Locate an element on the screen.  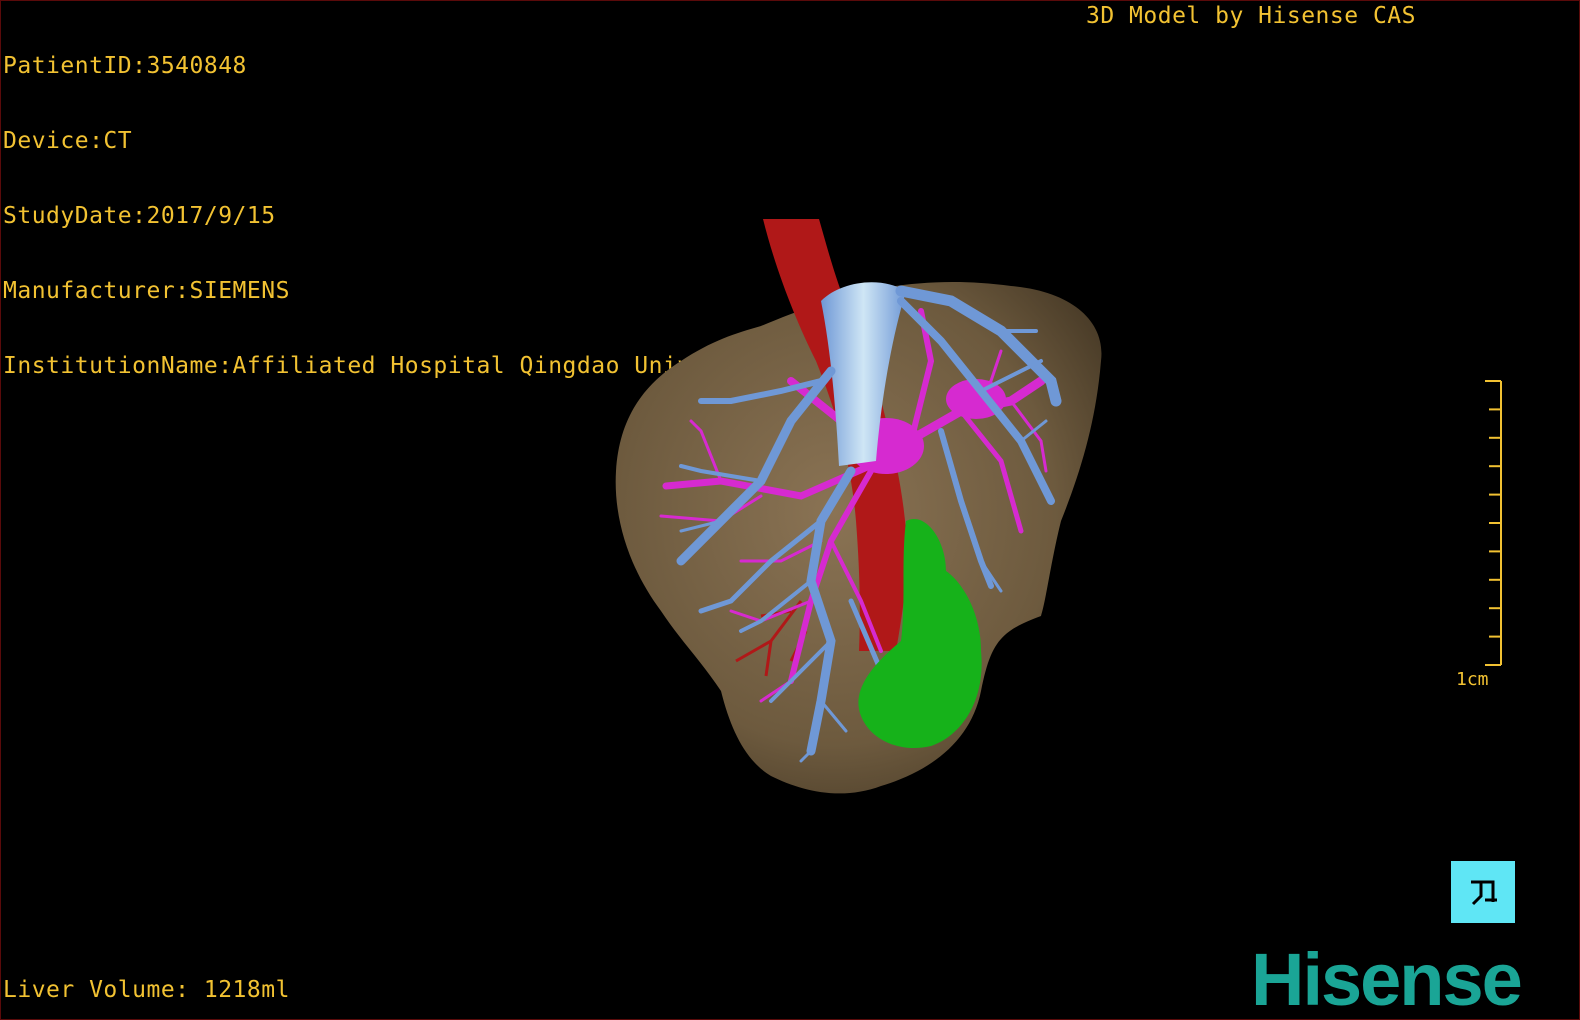
scale-bar-label: 1cm is located at coordinates (1472, 679).